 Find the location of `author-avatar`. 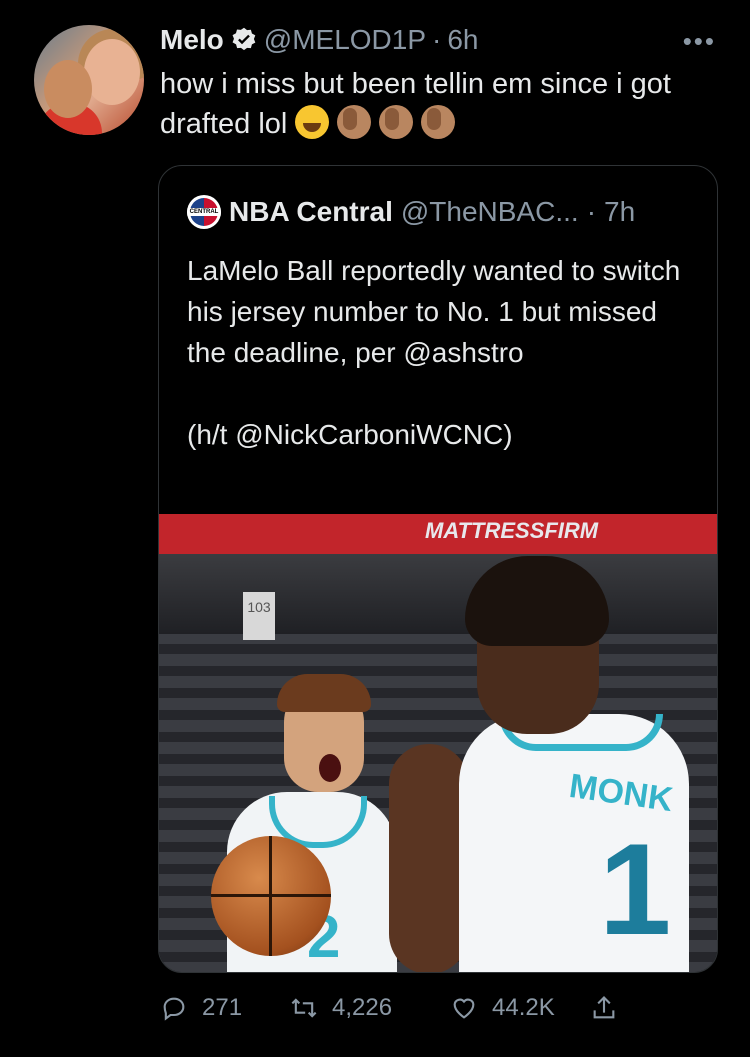

author-avatar is located at coordinates (89, 80).